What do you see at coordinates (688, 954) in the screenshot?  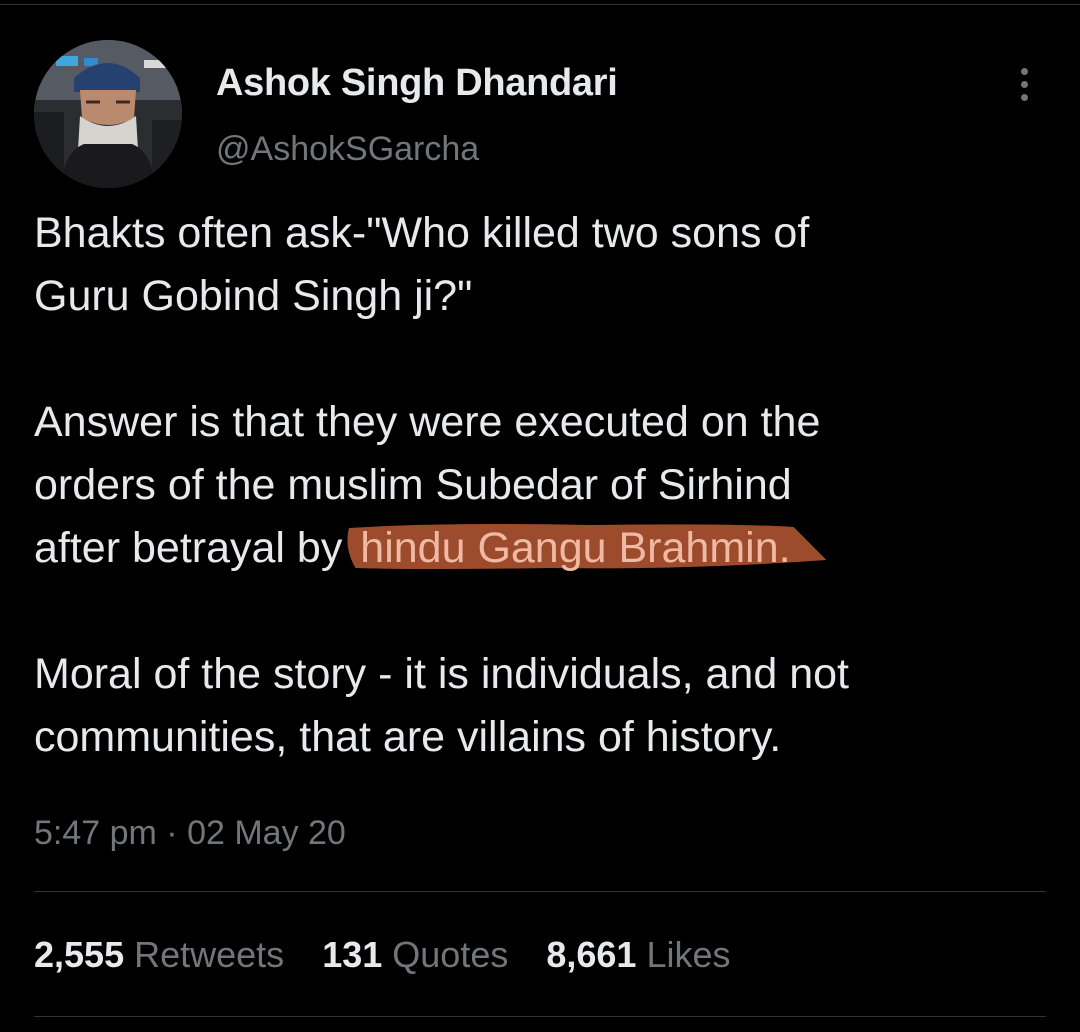 I see `likes-label: Likes` at bounding box center [688, 954].